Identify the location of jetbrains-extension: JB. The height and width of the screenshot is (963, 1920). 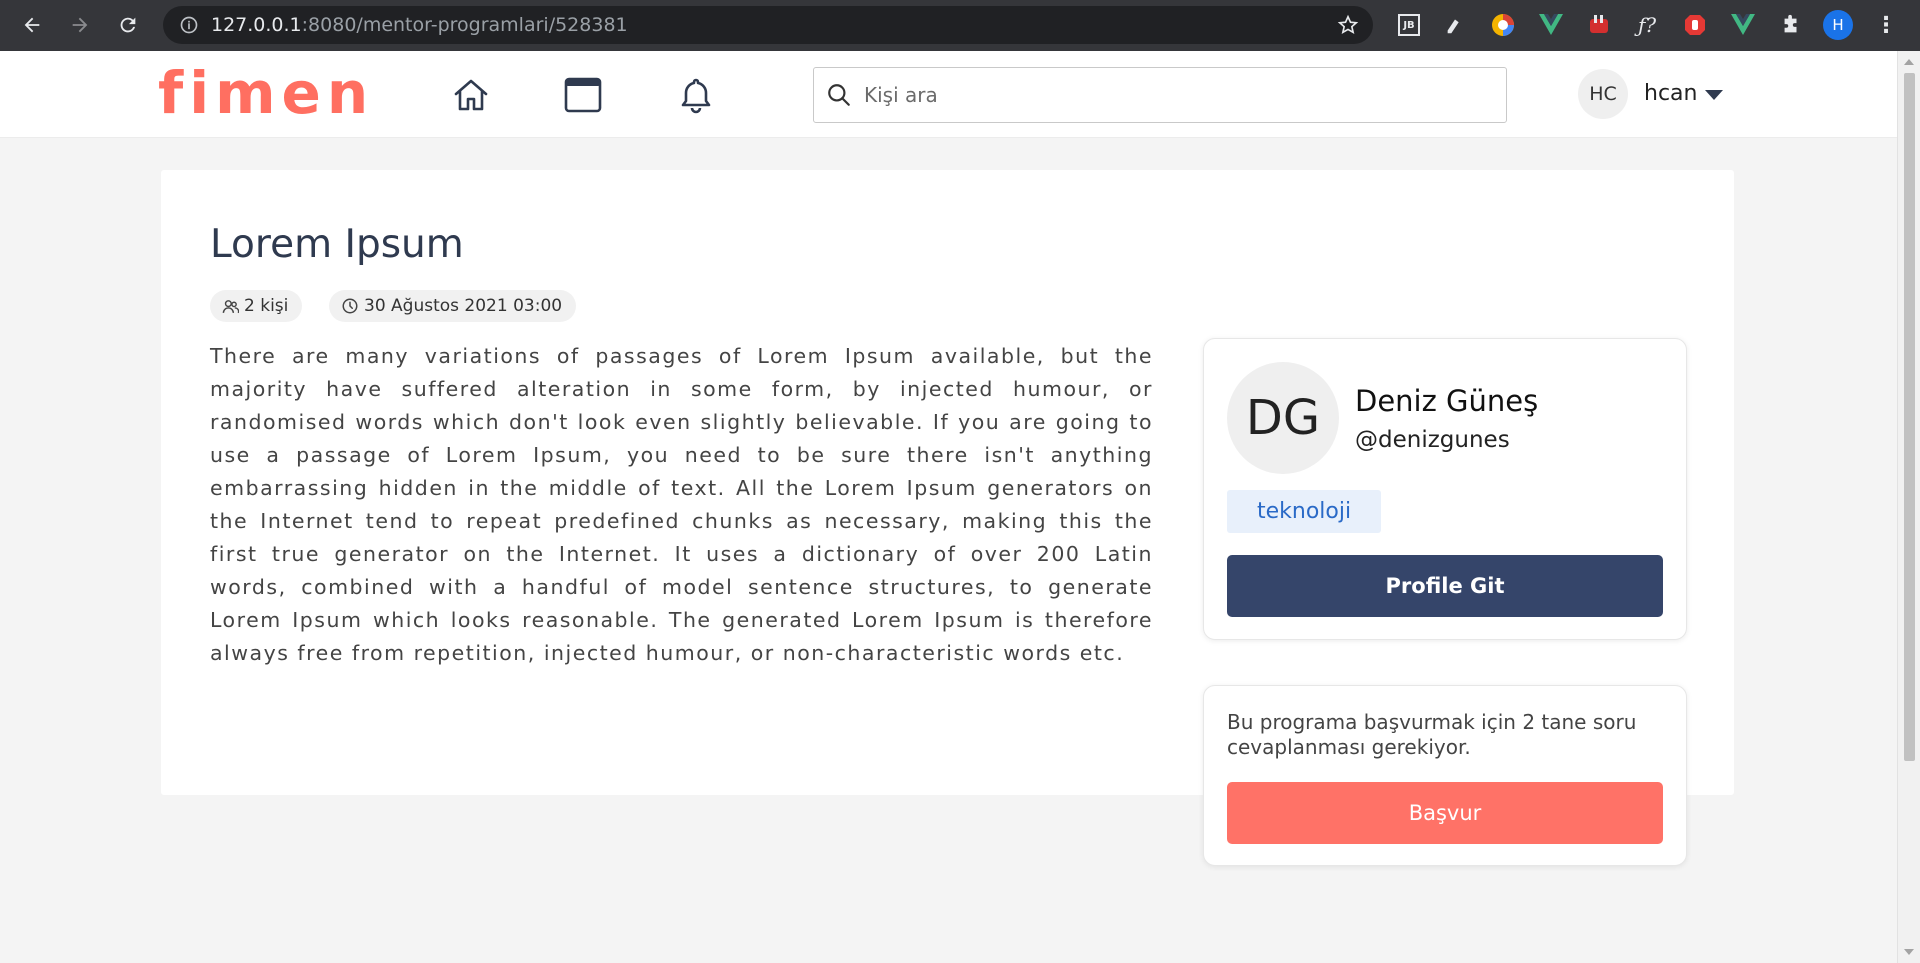
(1409, 25).